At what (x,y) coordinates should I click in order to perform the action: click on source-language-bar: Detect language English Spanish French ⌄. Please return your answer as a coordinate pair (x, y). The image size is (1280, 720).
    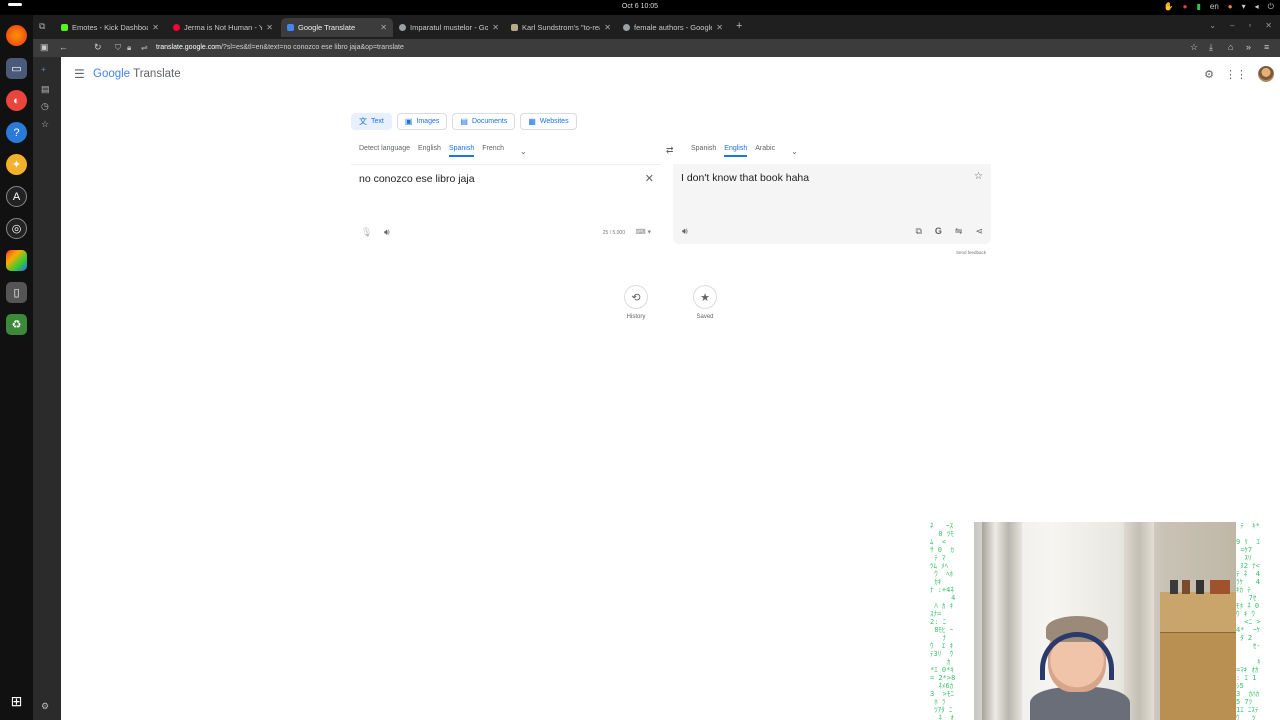
    Looking at the image, I should click on (443, 151).